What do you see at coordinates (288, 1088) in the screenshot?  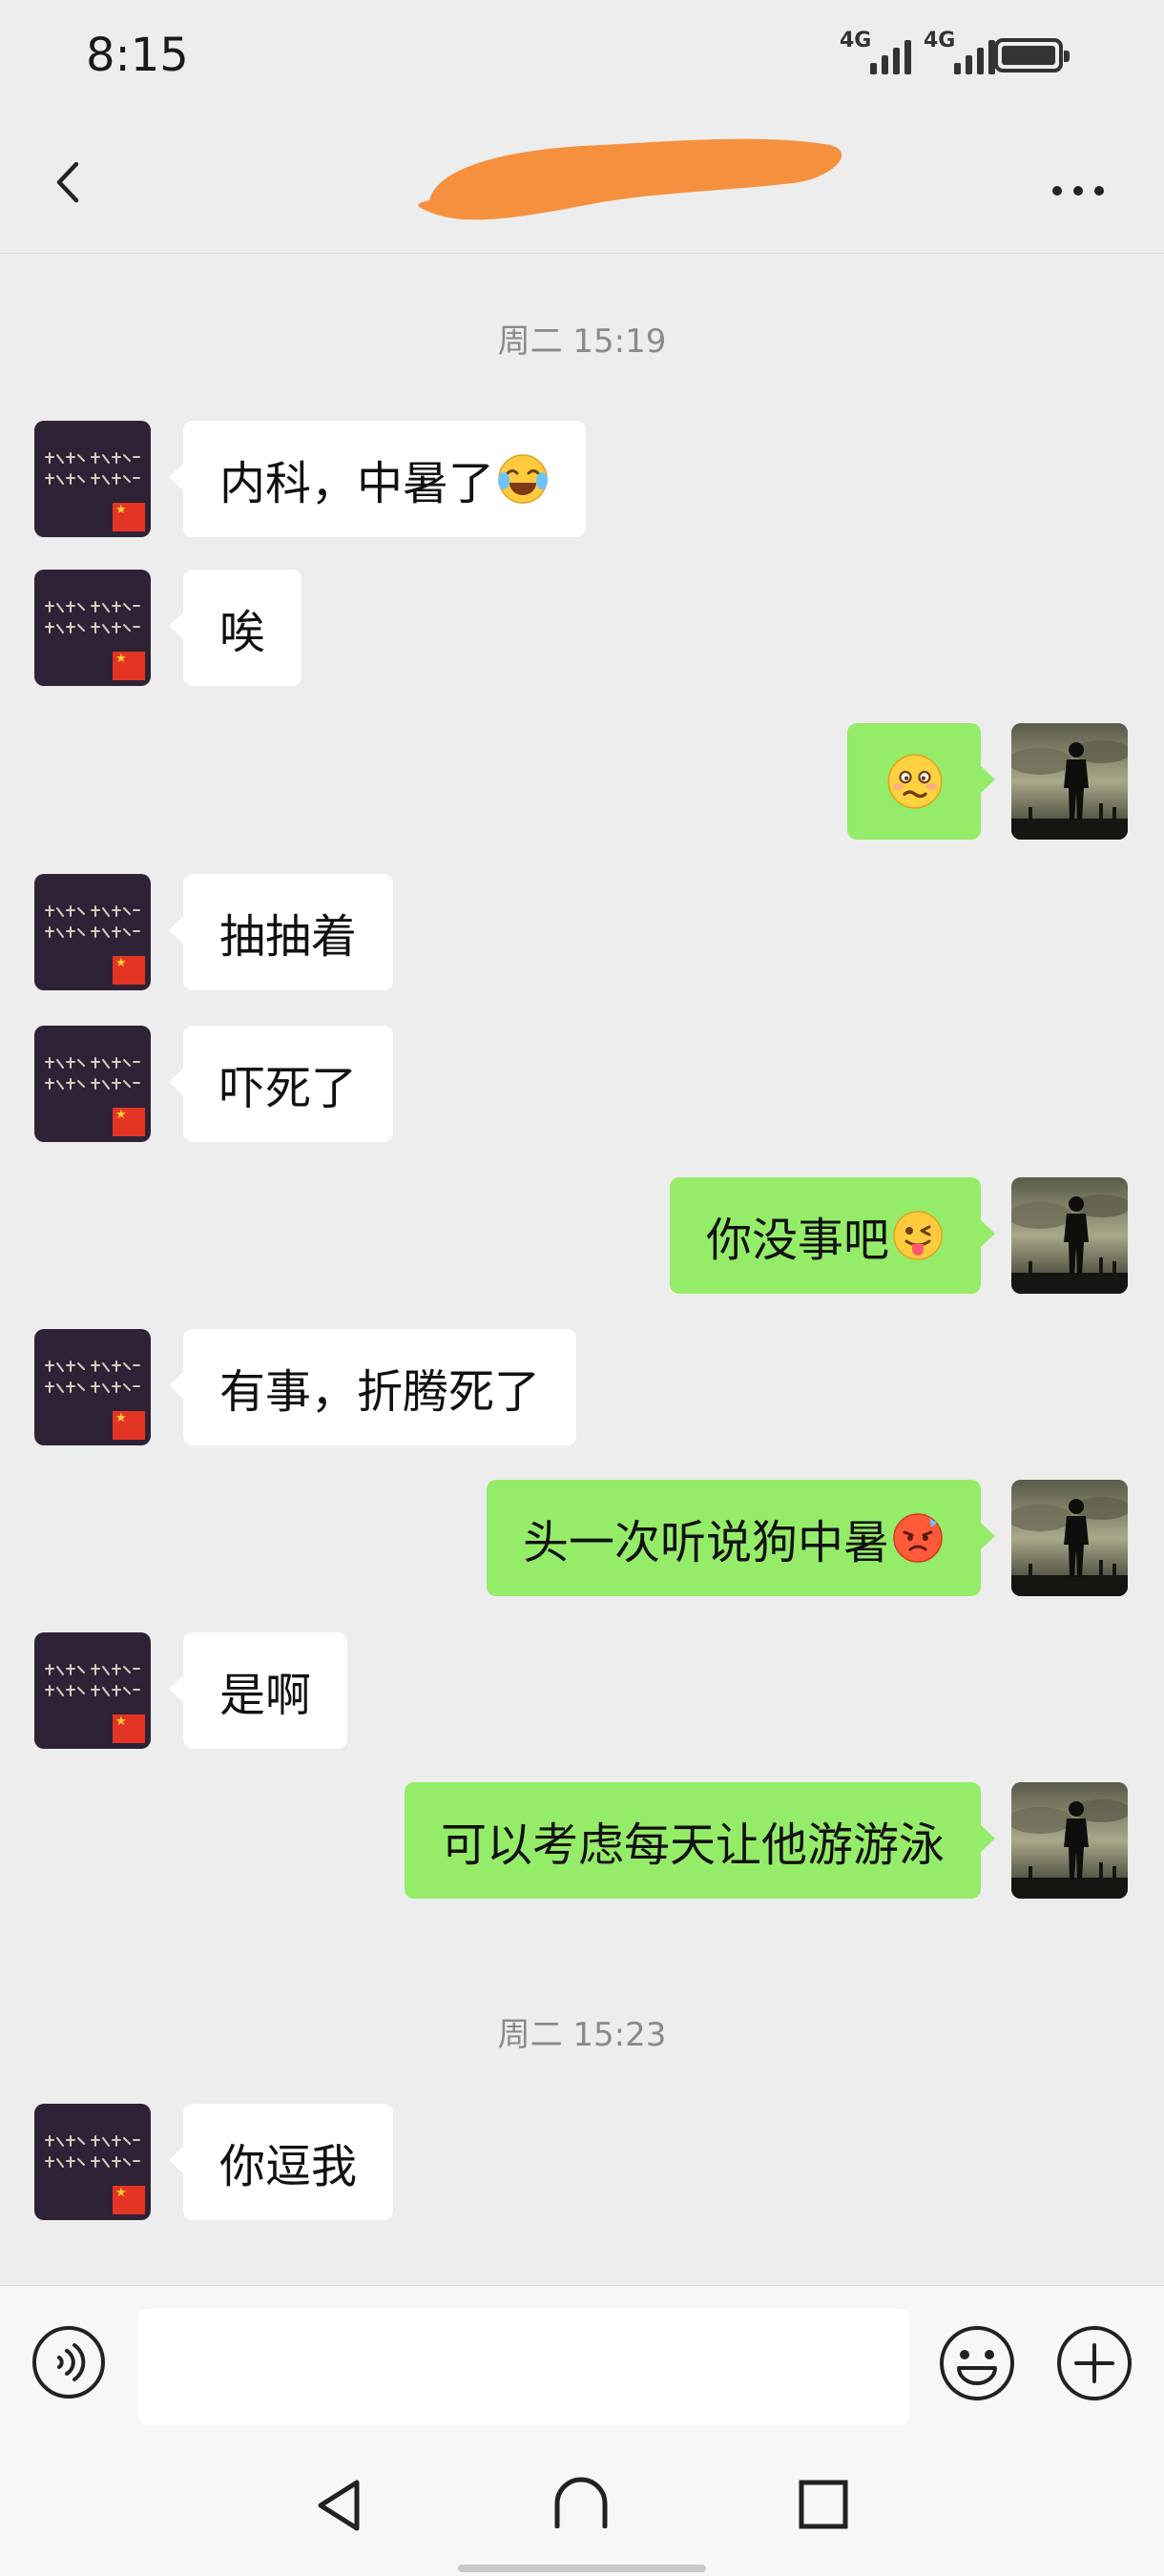 I see `message-text: 吓死了` at bounding box center [288, 1088].